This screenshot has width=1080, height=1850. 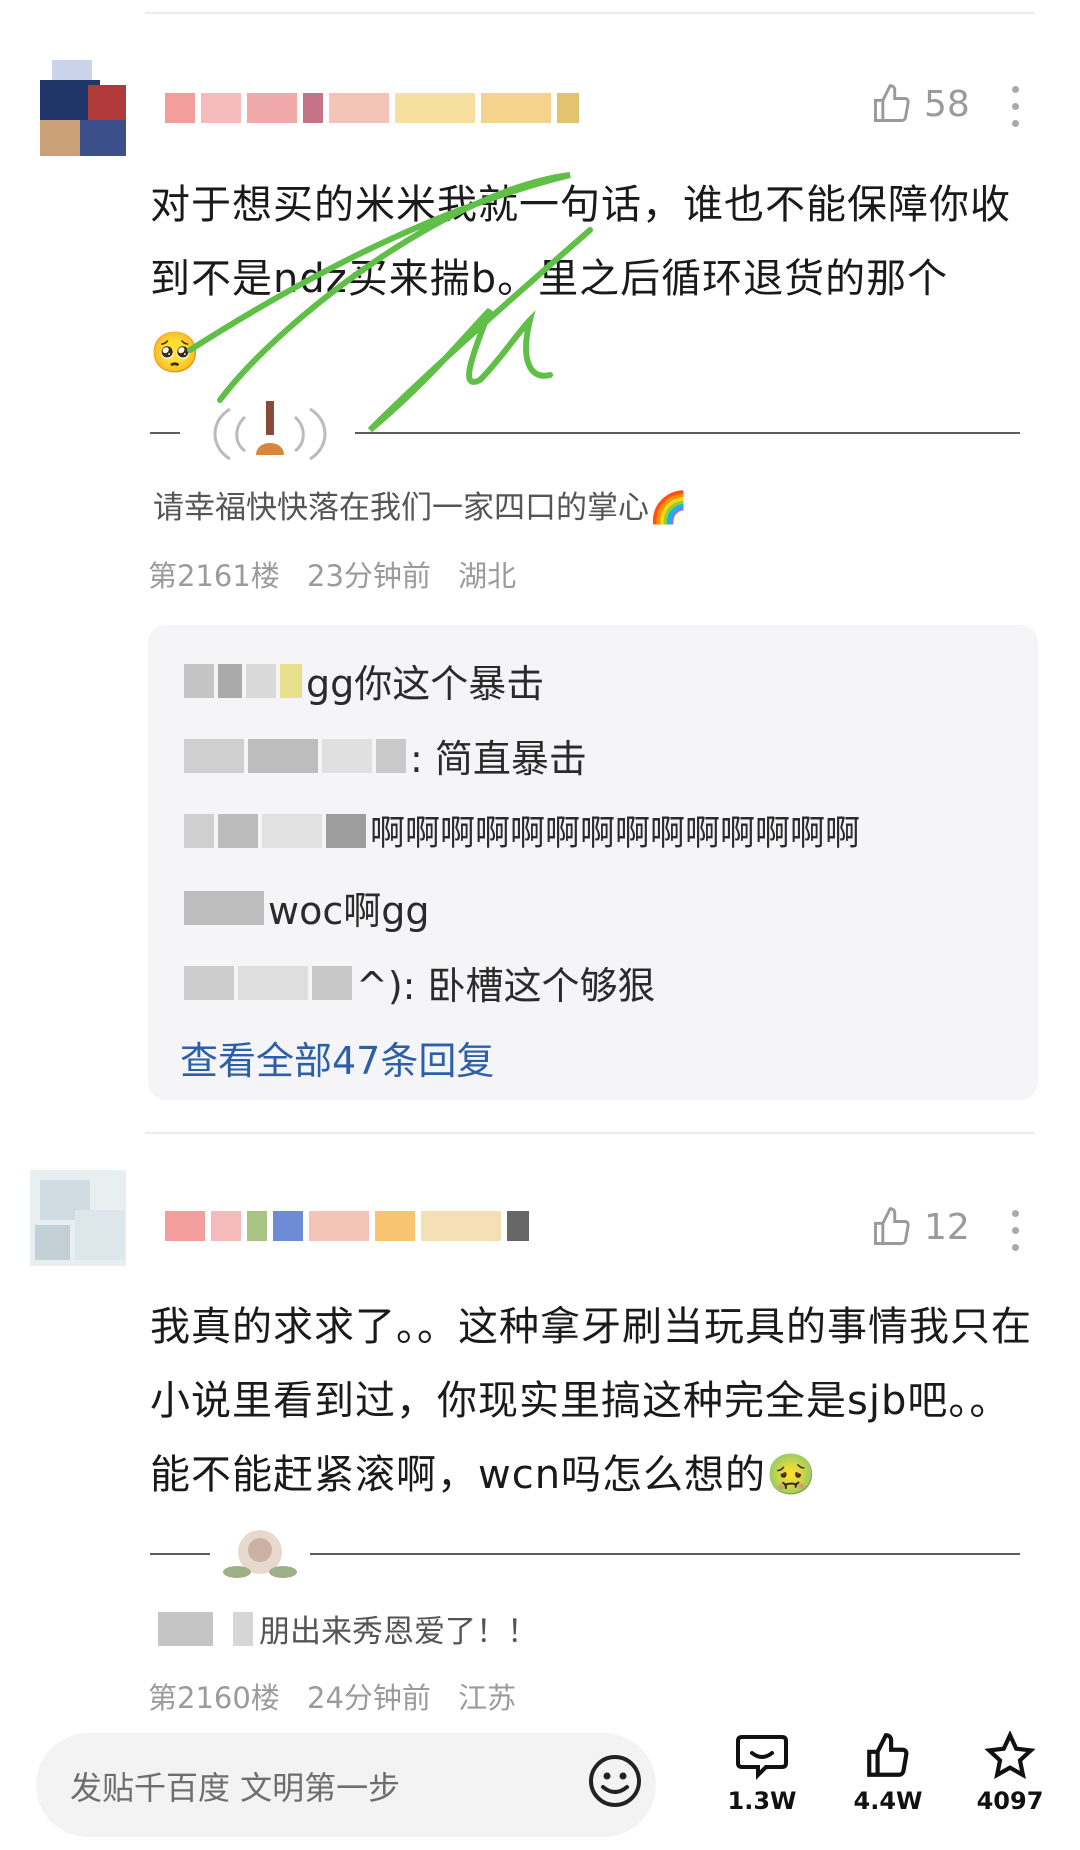 What do you see at coordinates (260, 1554) in the screenshot?
I see `rose-icon` at bounding box center [260, 1554].